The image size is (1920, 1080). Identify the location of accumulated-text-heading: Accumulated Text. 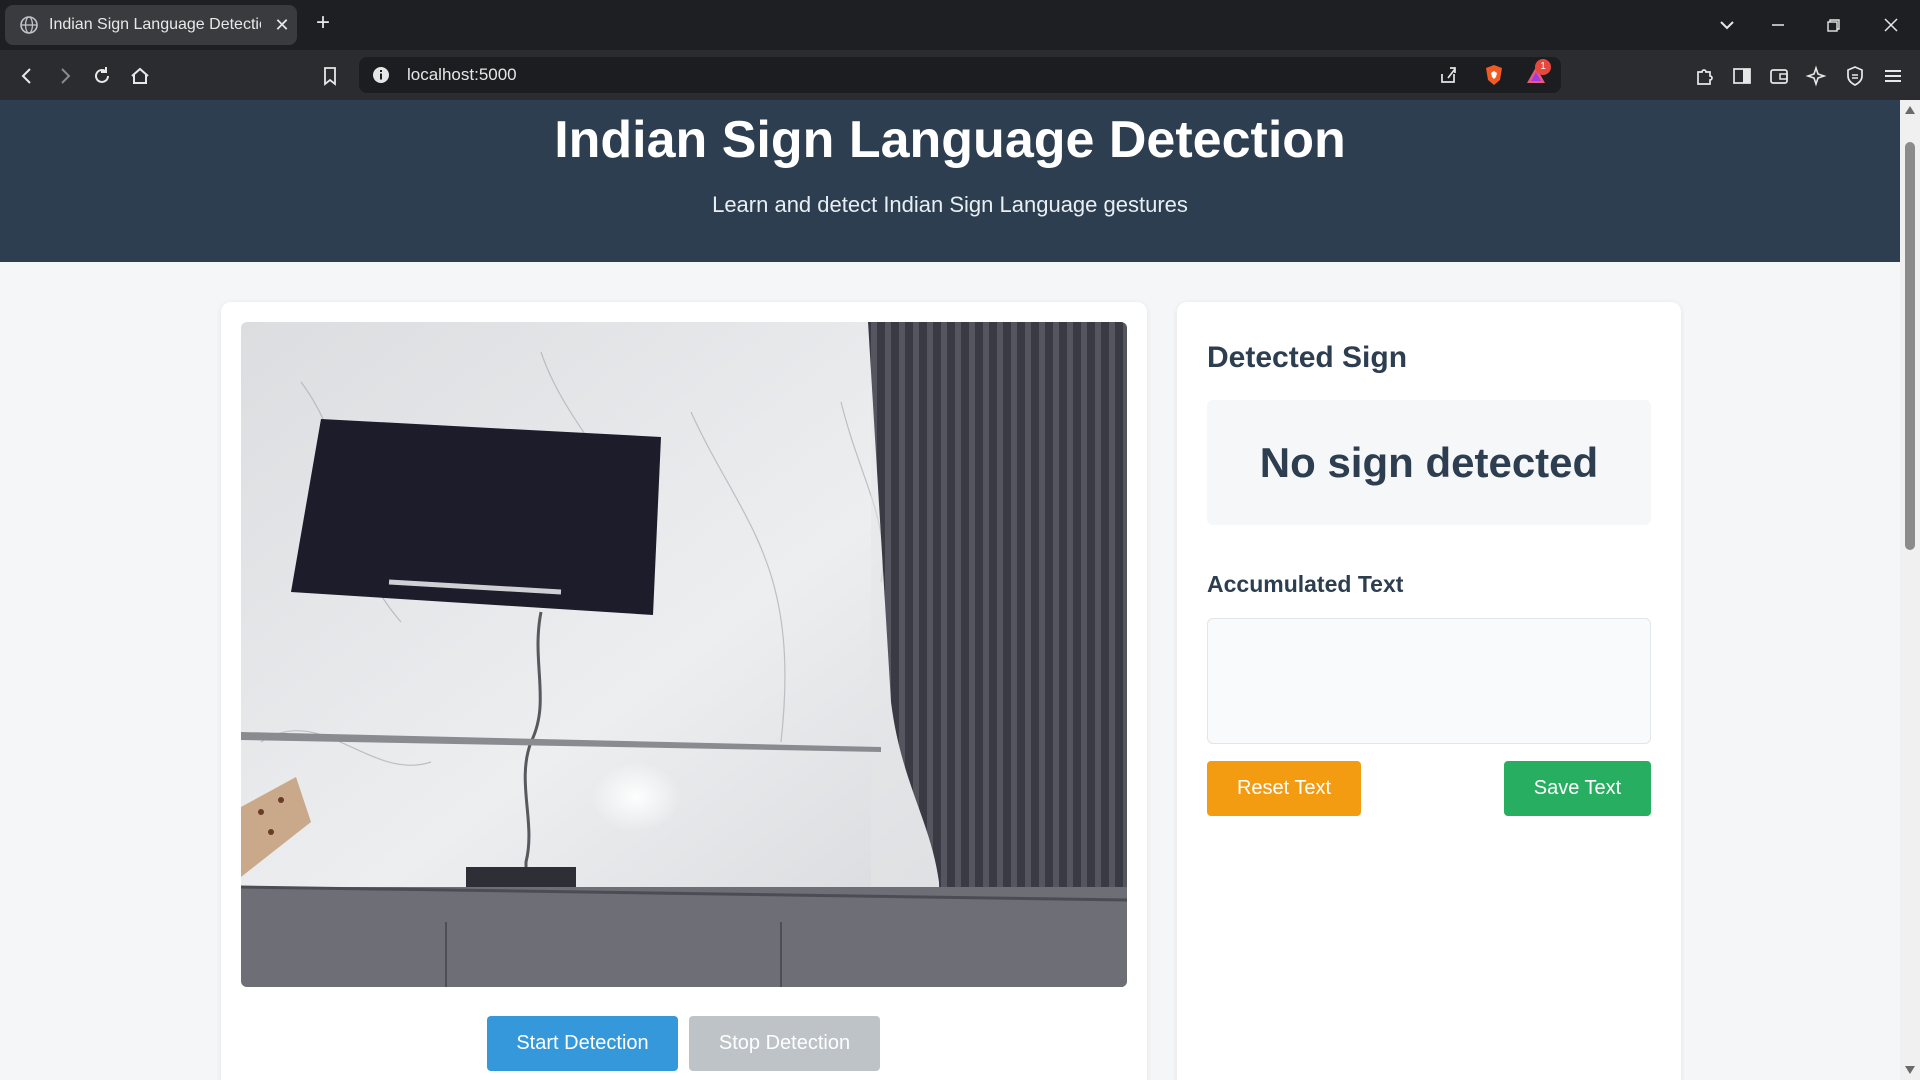
(1305, 584).